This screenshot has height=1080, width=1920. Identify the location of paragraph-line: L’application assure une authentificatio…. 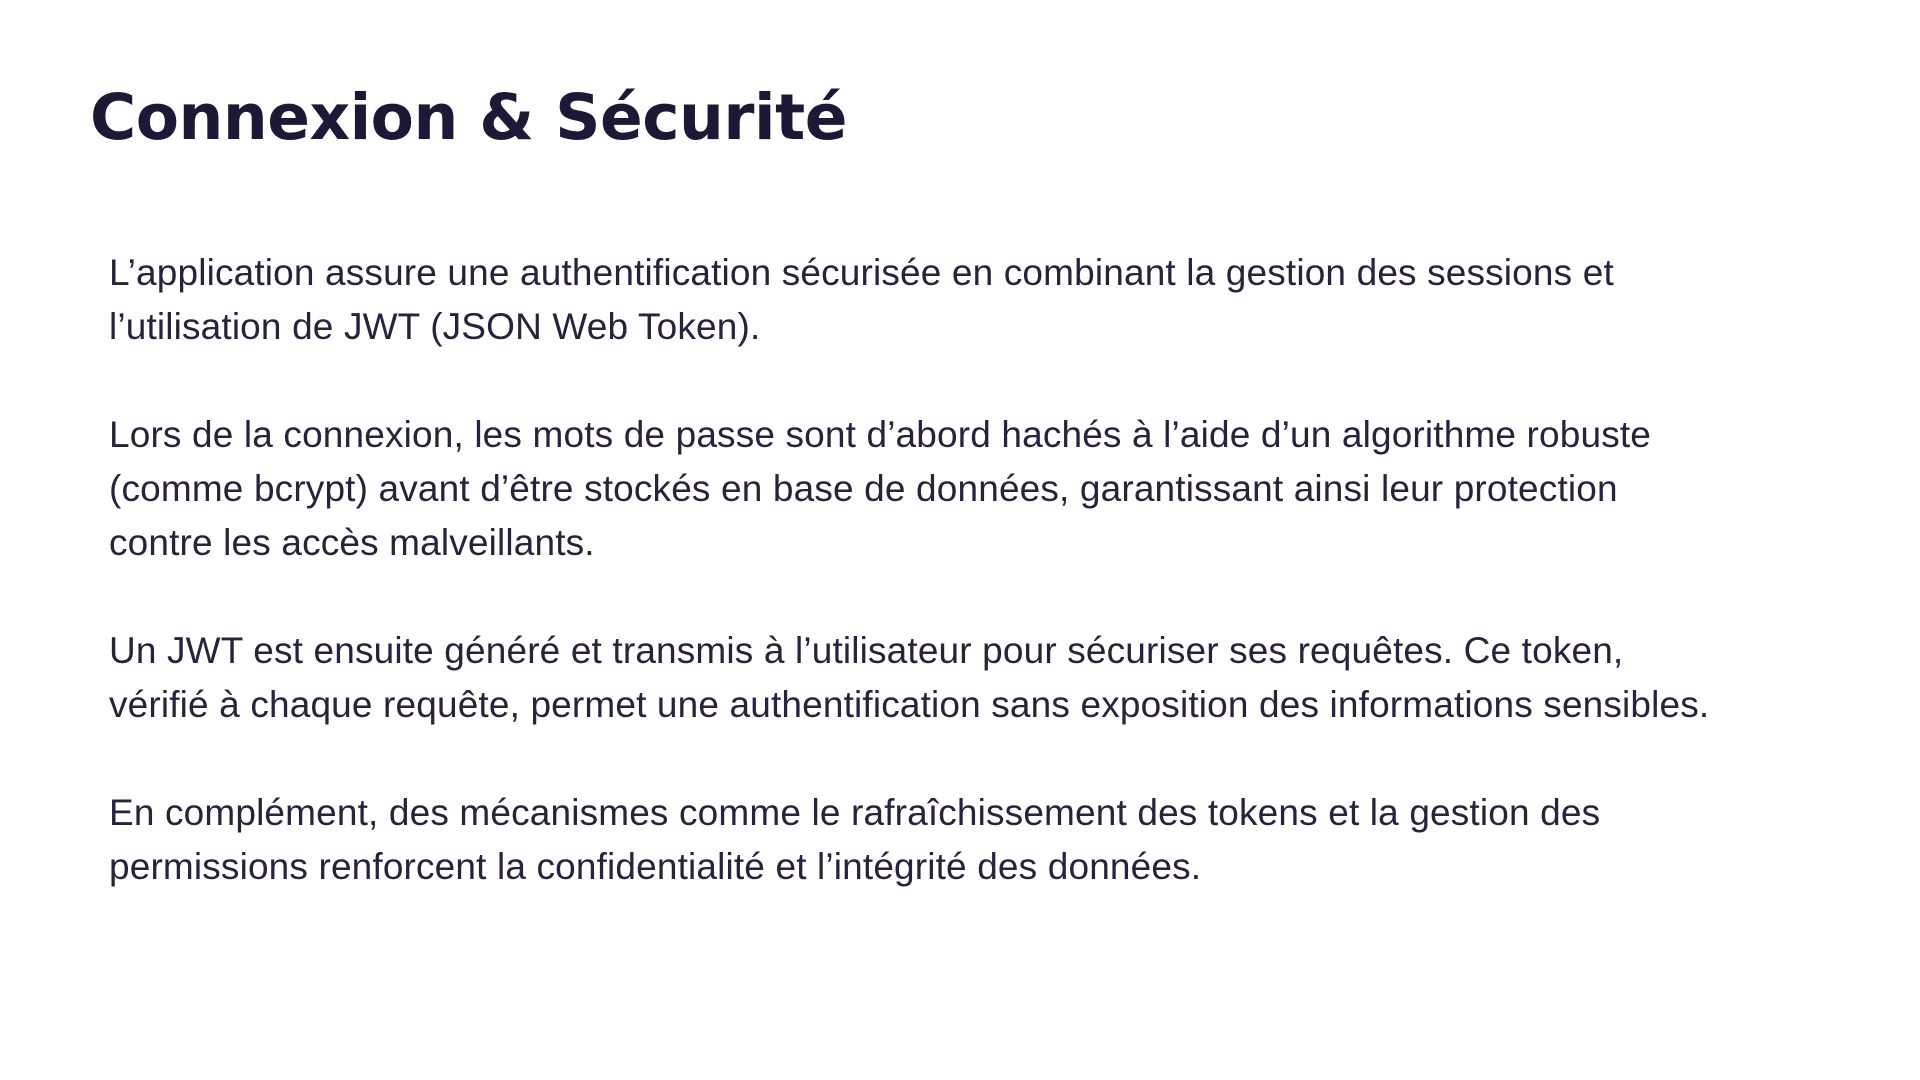
(861, 272).